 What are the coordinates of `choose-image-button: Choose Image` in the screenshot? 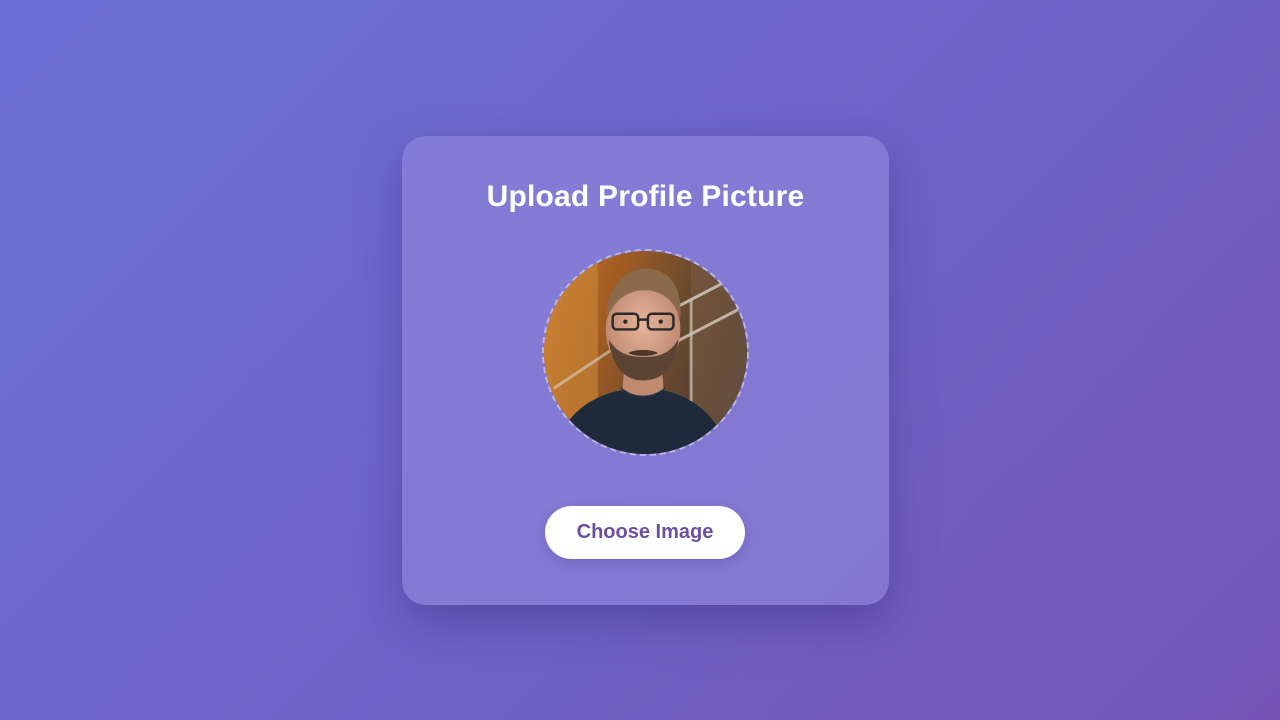 It's located at (645, 532).